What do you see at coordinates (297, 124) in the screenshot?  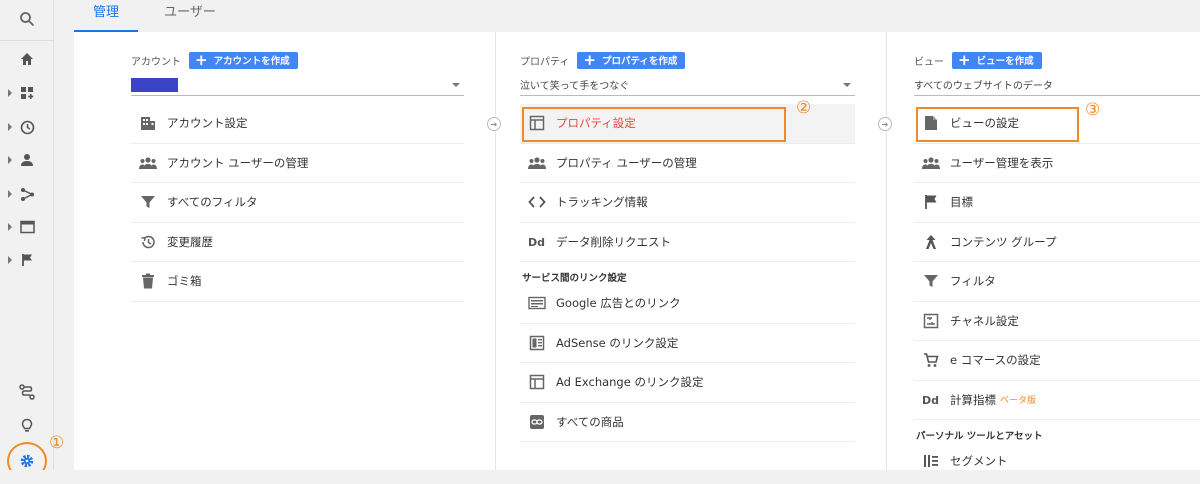 I see `menu-item-account-settings: アカウント設定` at bounding box center [297, 124].